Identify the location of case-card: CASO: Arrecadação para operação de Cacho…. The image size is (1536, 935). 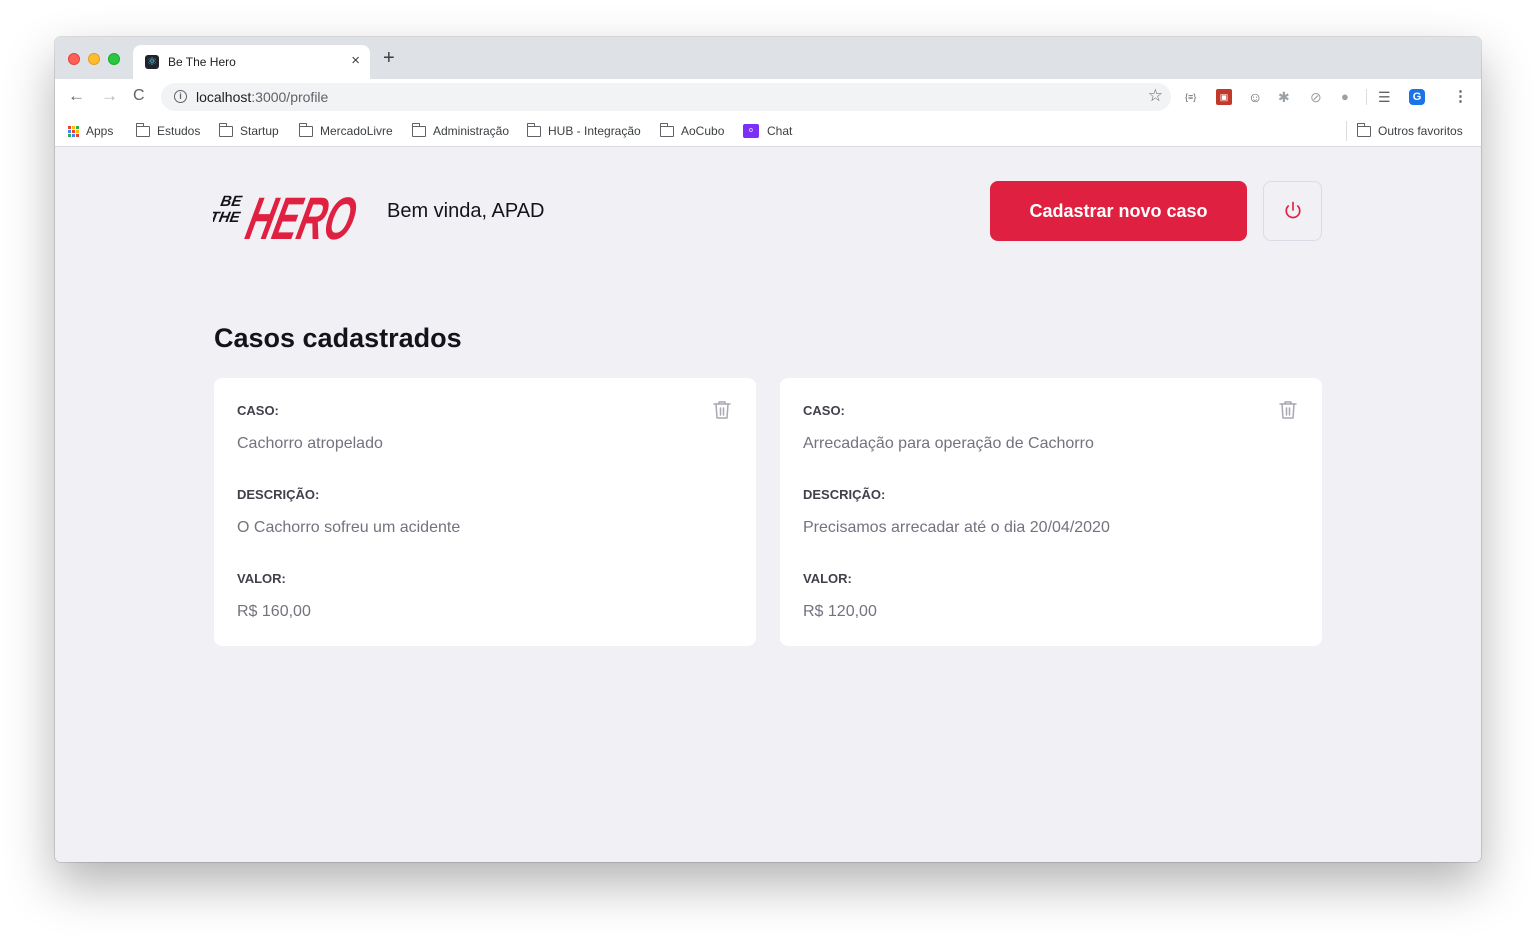
(1051, 512).